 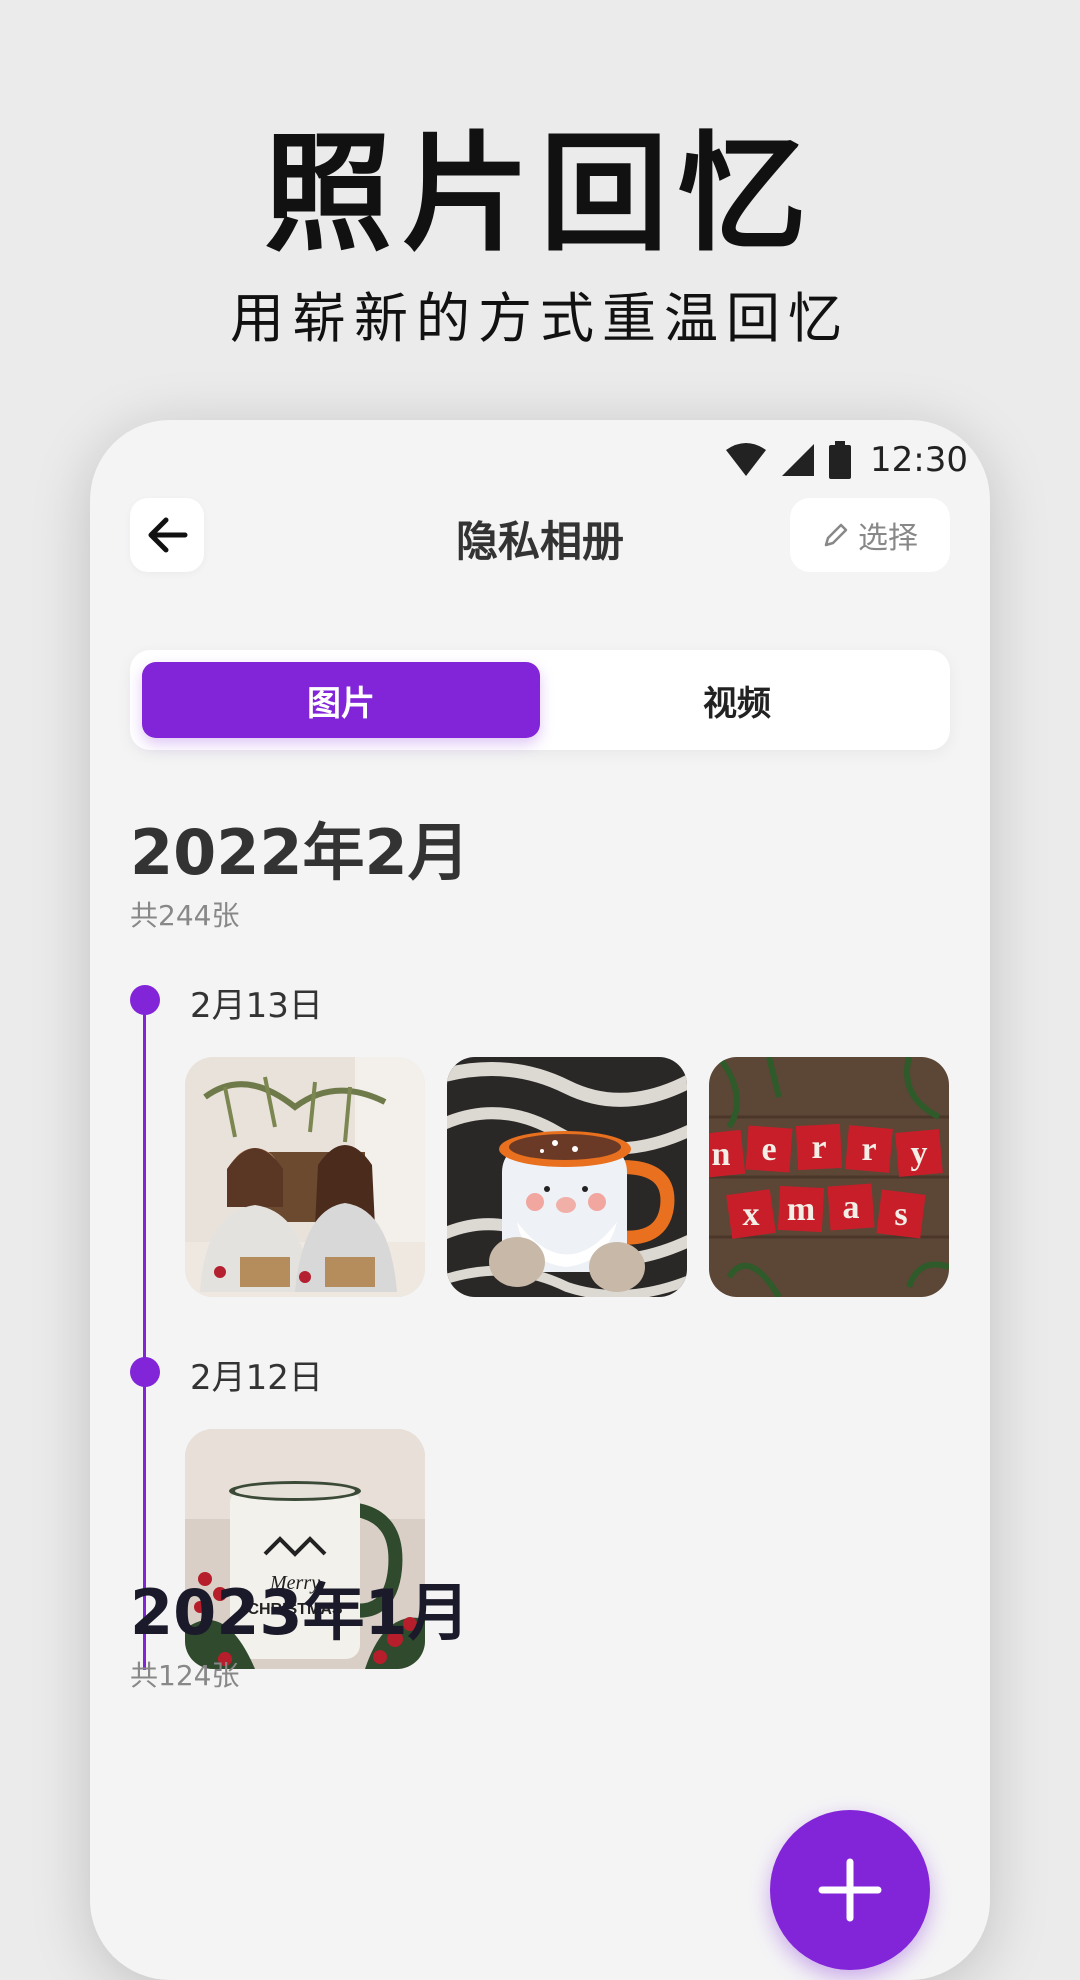 I want to click on svg-text: a, so click(x=851, y=1207).